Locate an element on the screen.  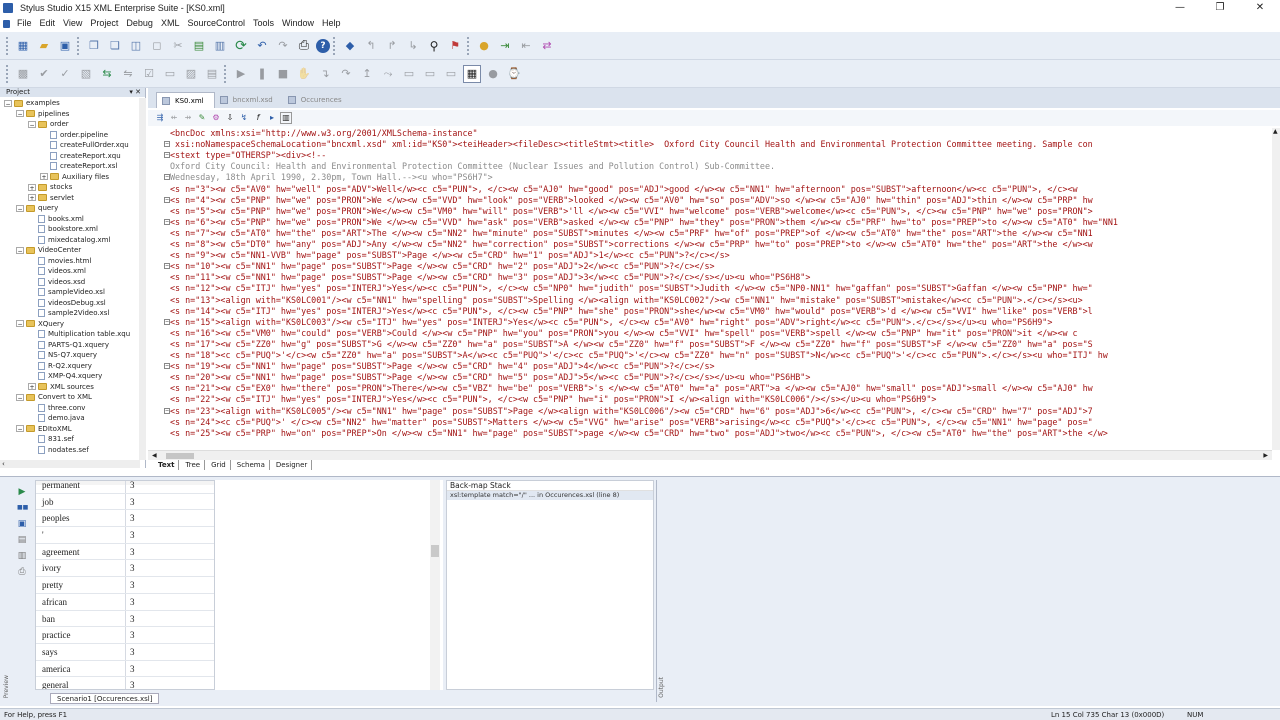
tree-item: nodates.sef is located at coordinates (70, 450).